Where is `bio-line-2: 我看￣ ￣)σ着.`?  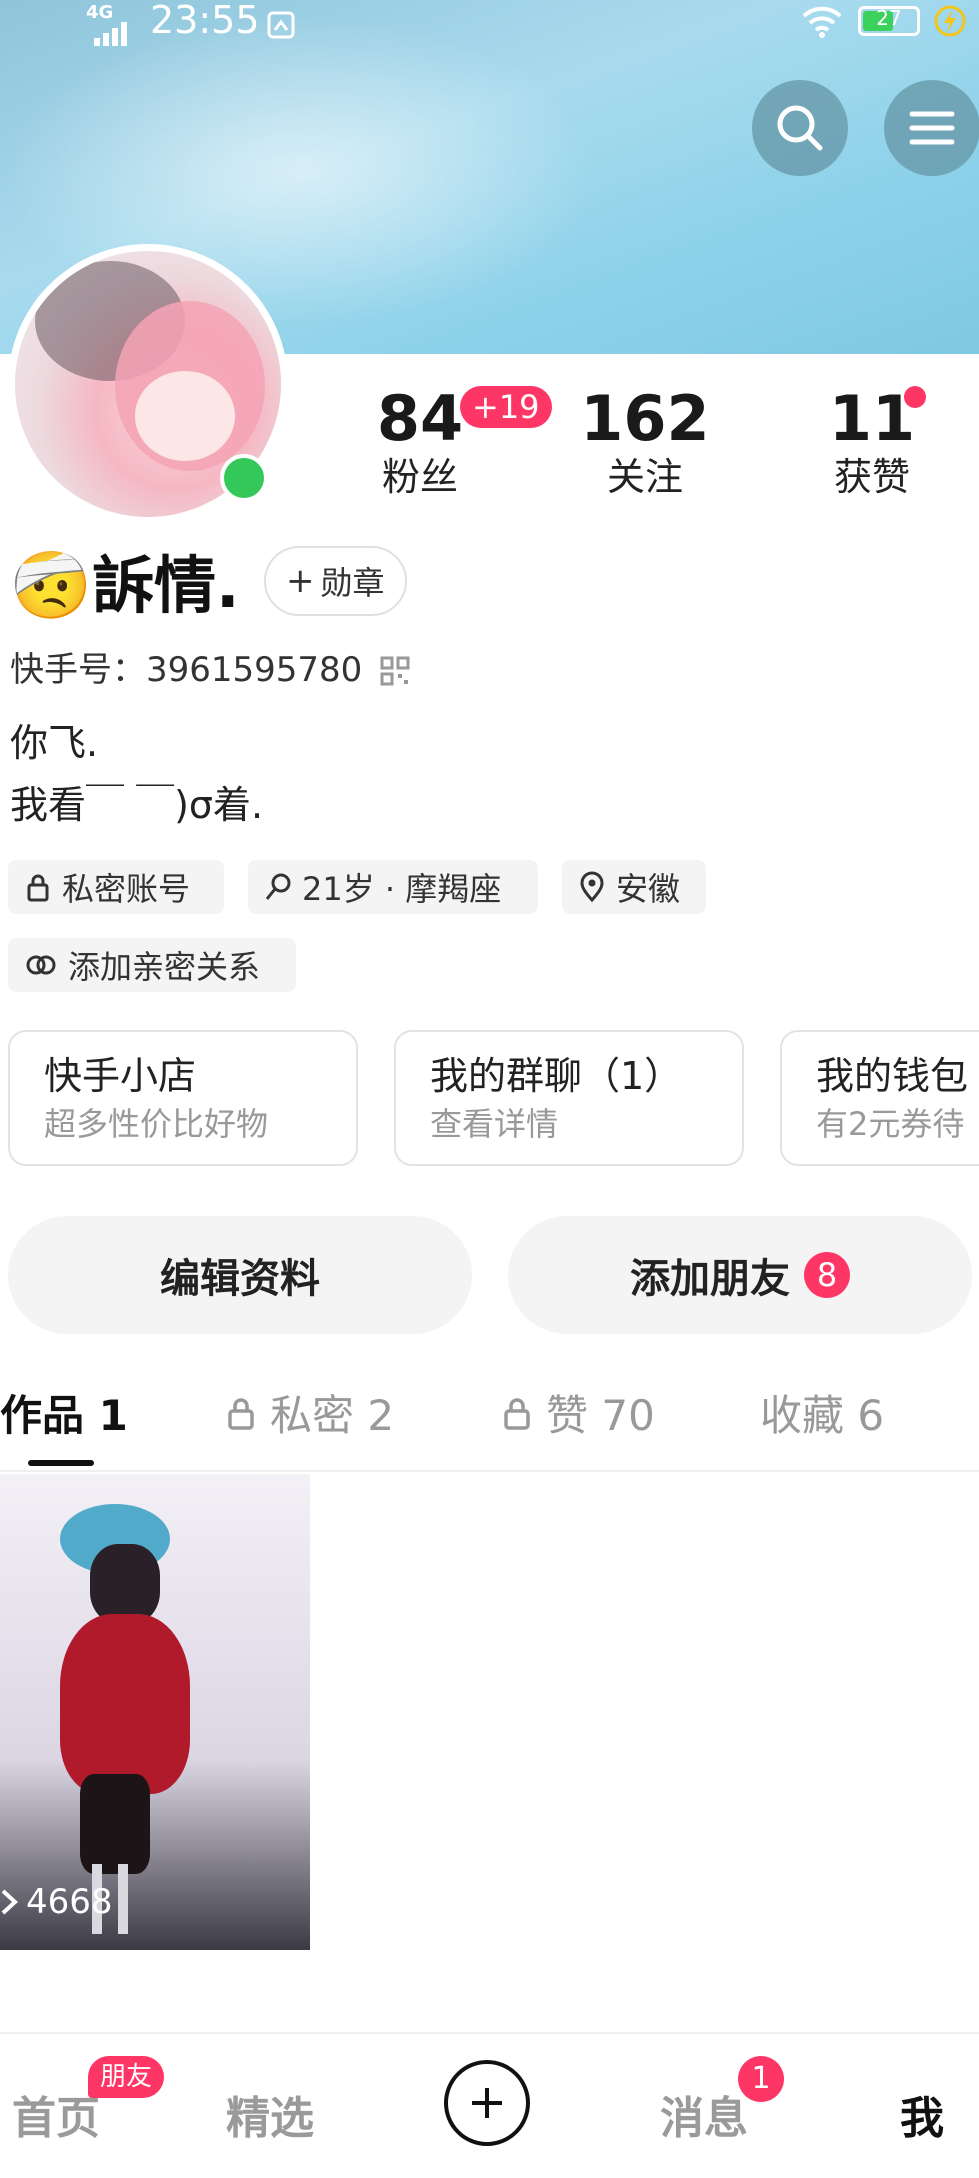
bio-line-2: 我看￣ ￣)σ着. is located at coordinates (137, 805).